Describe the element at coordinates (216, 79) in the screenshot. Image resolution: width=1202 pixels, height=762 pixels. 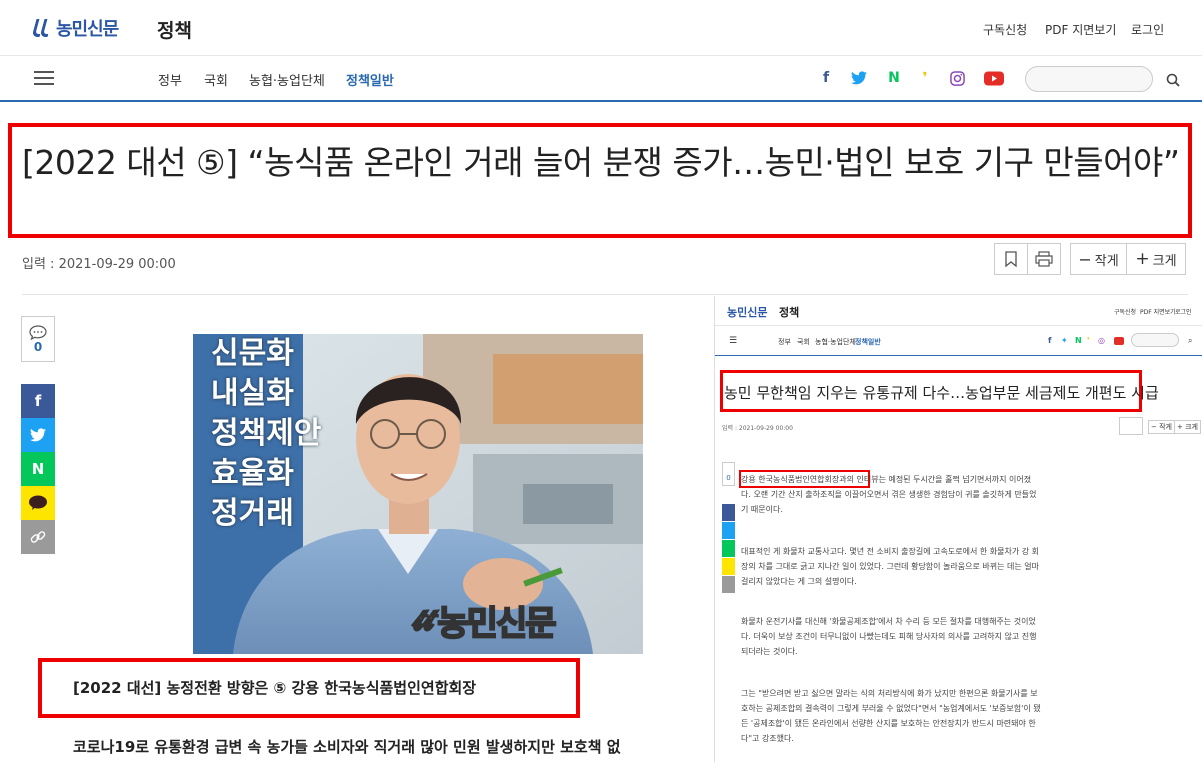
I see `nav-item-assembly: 국회` at that location.